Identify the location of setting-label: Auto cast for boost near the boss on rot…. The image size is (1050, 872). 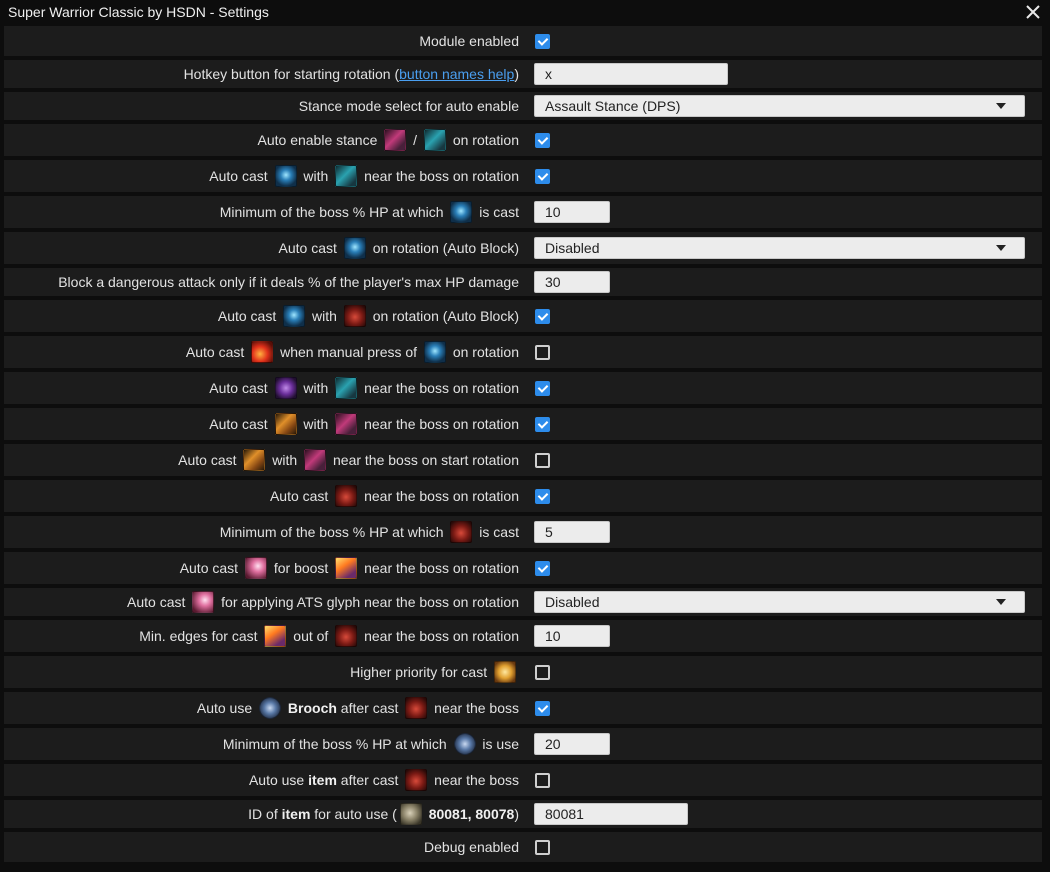
(263, 568).